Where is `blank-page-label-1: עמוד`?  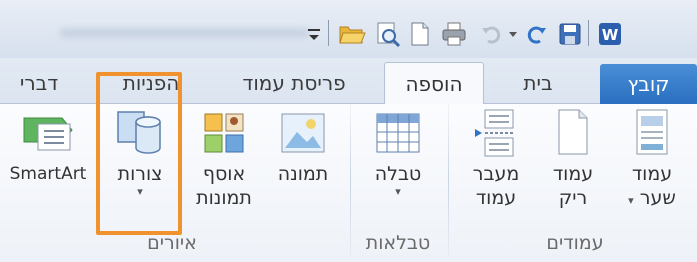
blank-page-label-1: עמוד is located at coordinates (573, 174).